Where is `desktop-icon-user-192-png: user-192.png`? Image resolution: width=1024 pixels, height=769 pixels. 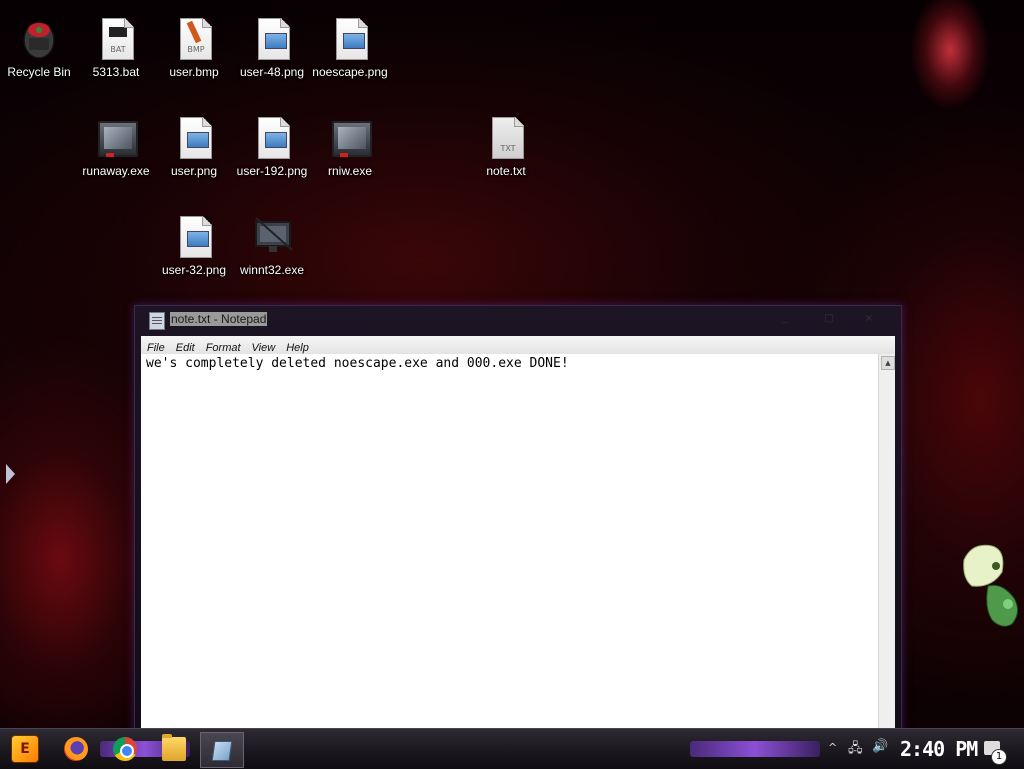
desktop-icon-user-192-png: user-192.png is located at coordinates (272, 147).